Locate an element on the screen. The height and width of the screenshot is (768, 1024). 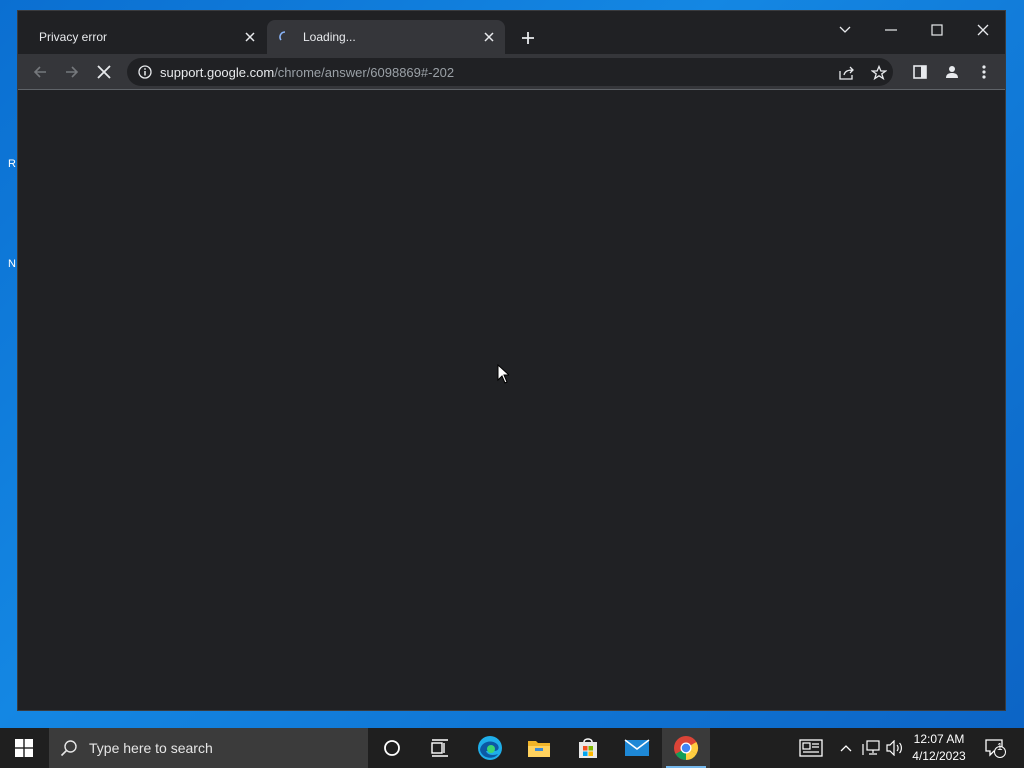
star-icon is located at coordinates (879, 73).